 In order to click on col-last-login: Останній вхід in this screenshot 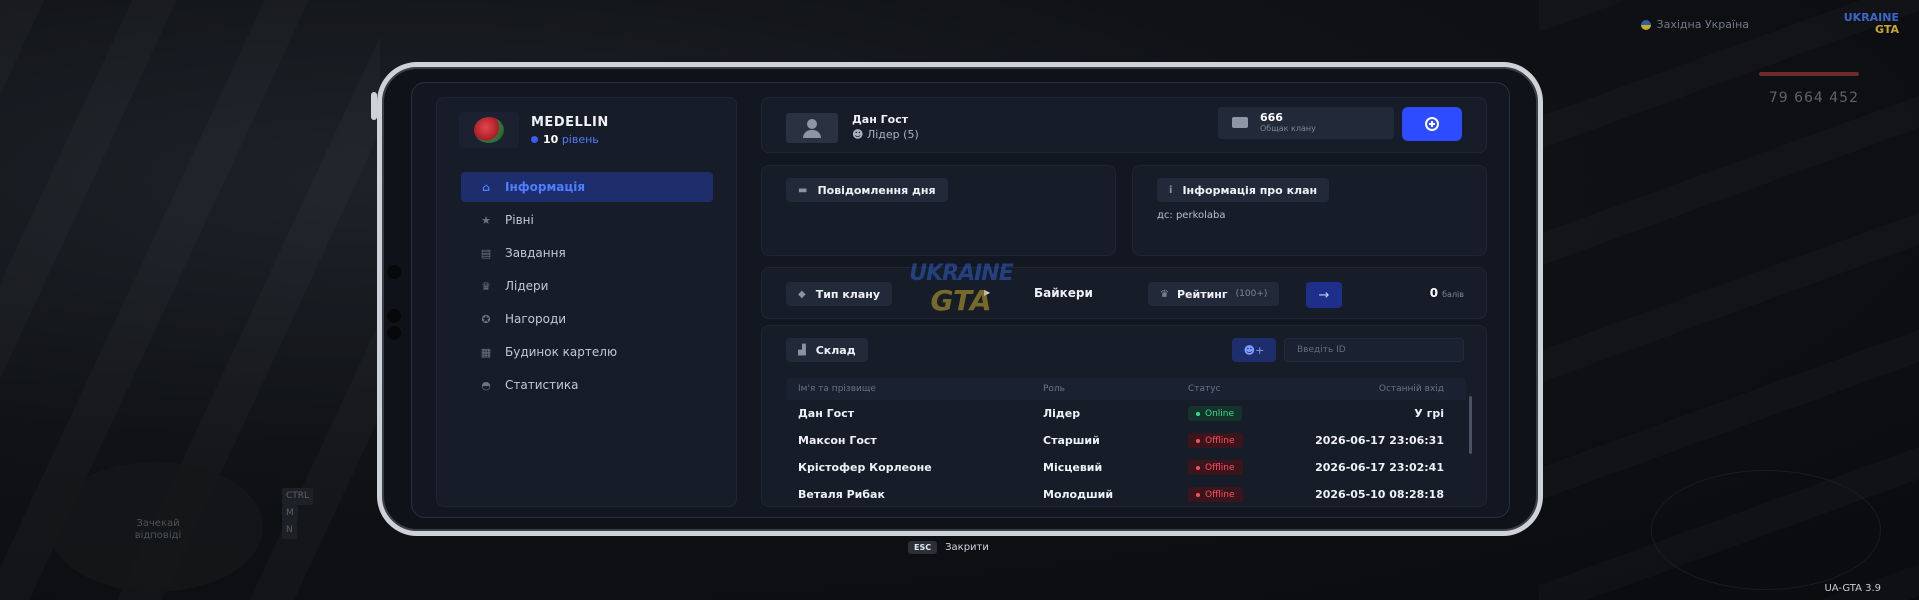, I will do `click(1411, 389)`.